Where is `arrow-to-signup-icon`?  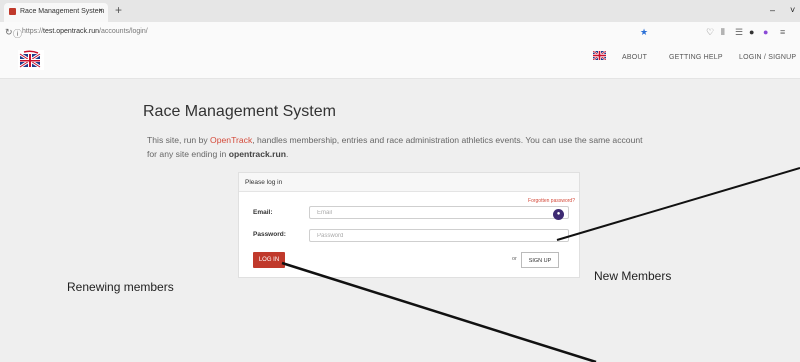
arrow-to-signup-icon is located at coordinates (678, 204).